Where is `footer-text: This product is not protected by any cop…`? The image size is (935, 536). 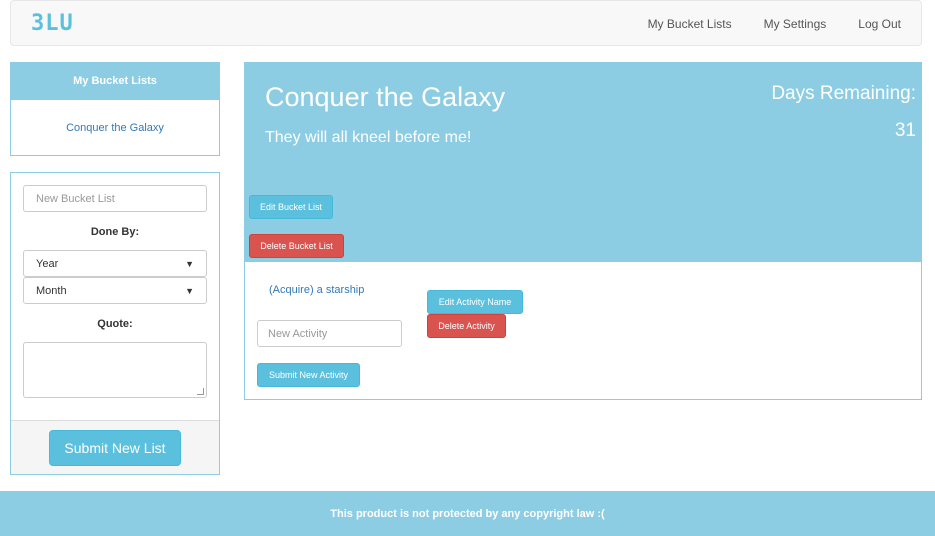
footer-text: This product is not protected by any cop… is located at coordinates (467, 513).